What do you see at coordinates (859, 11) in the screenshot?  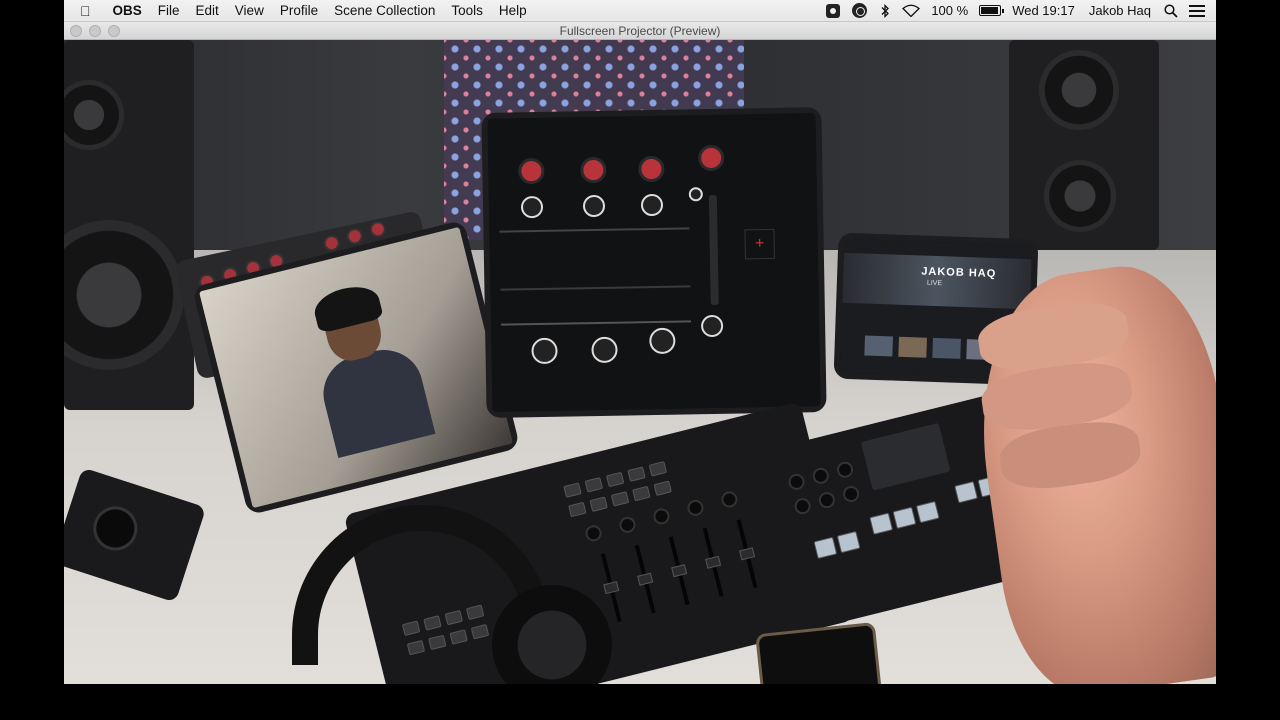 I see `obs-status-icon` at bounding box center [859, 11].